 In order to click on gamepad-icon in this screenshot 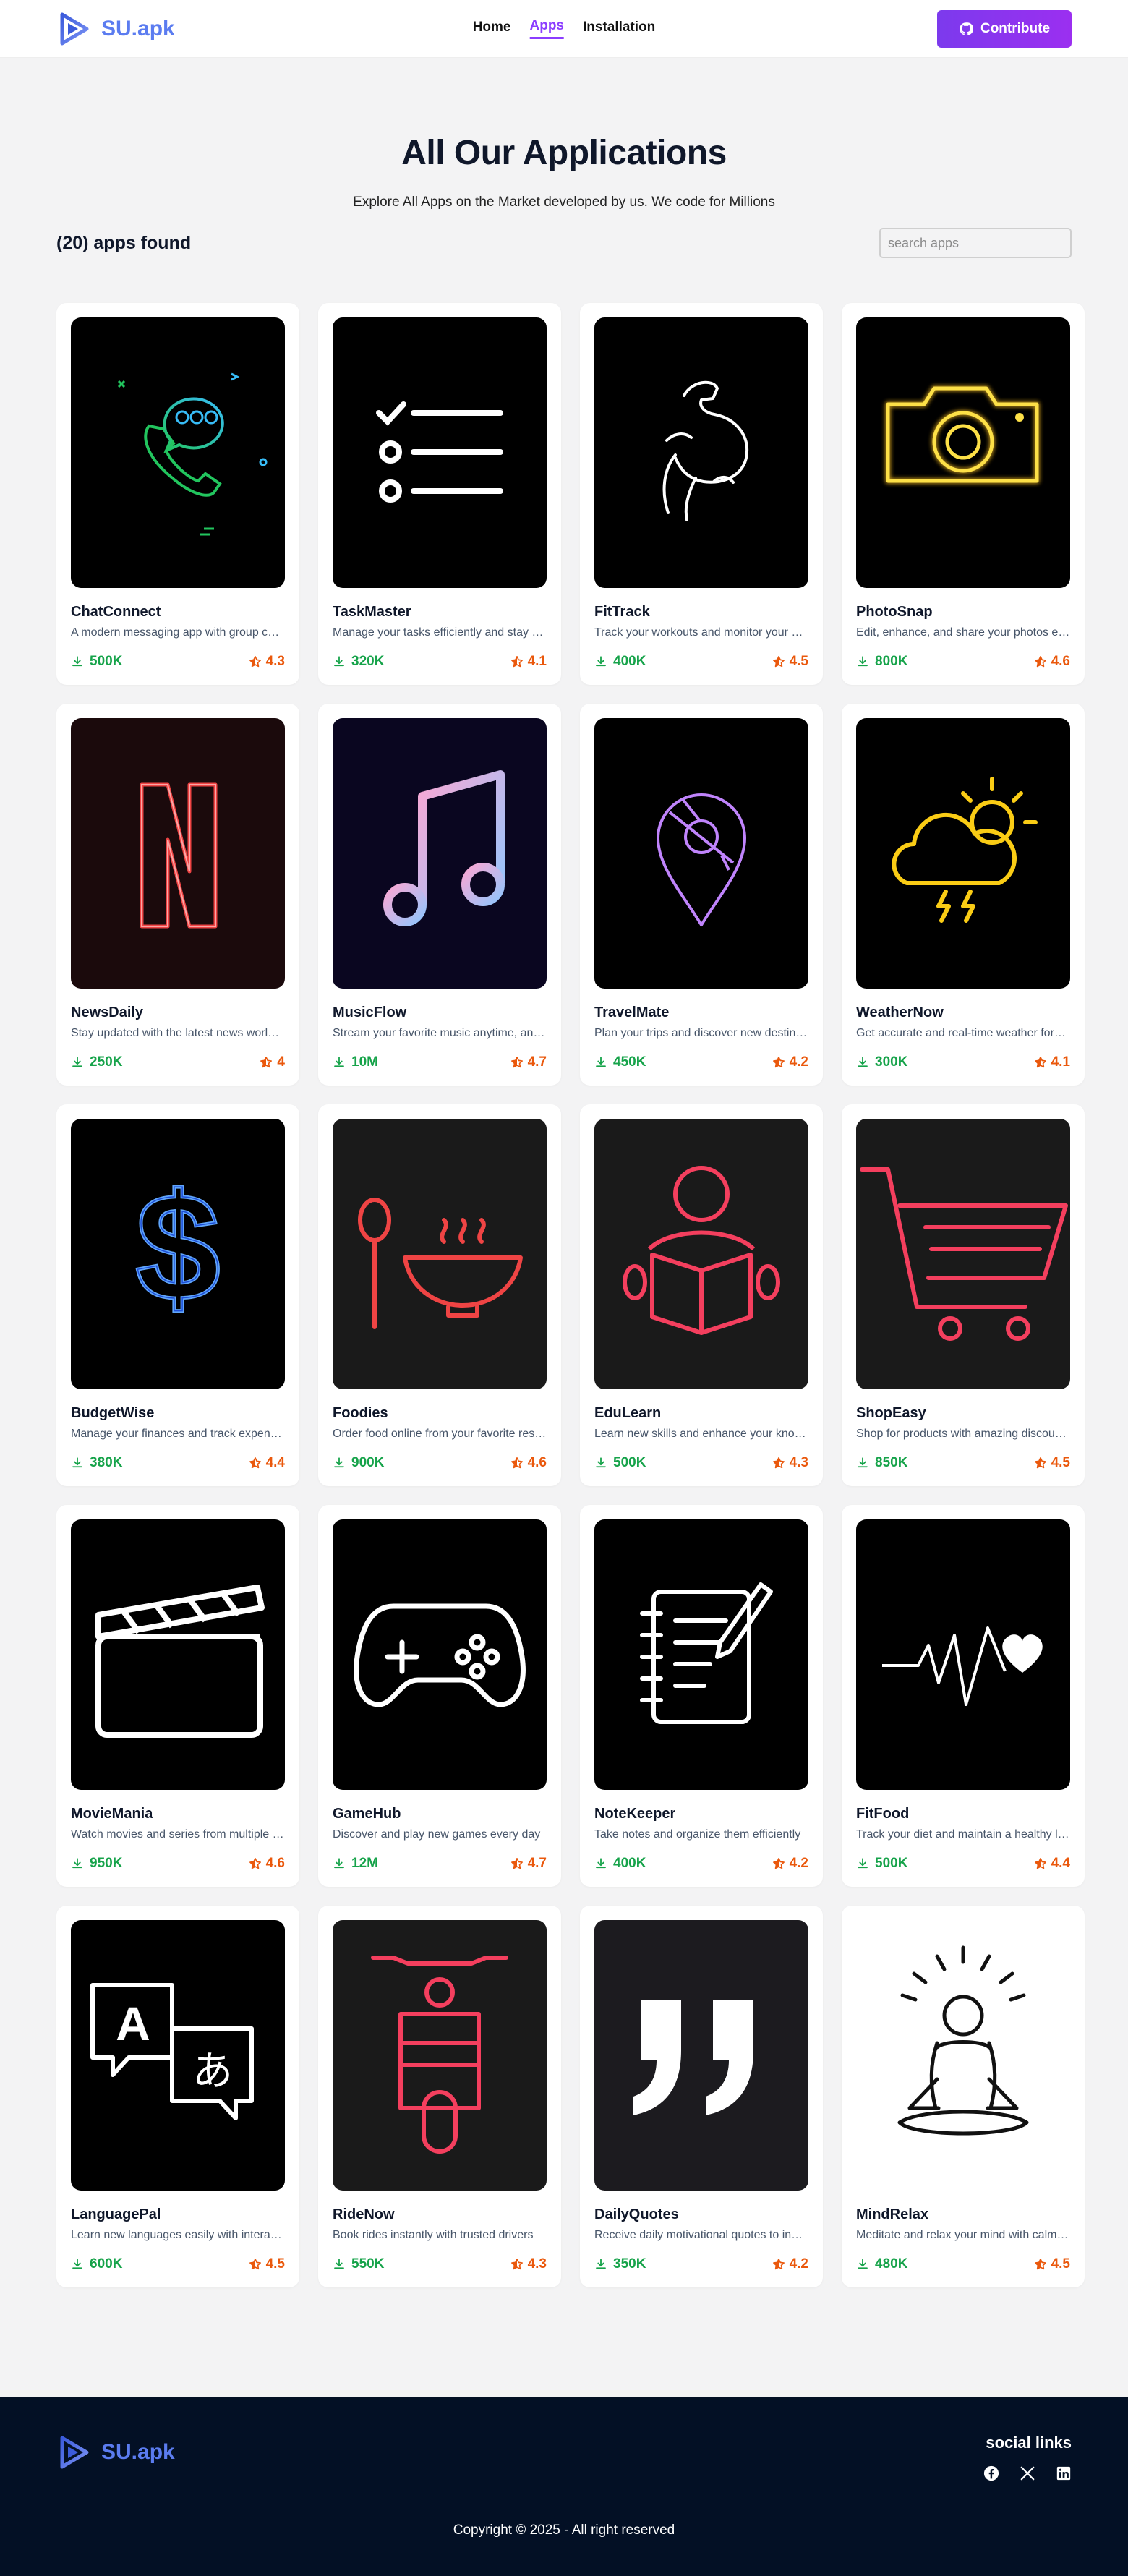, I will do `click(440, 1655)`.